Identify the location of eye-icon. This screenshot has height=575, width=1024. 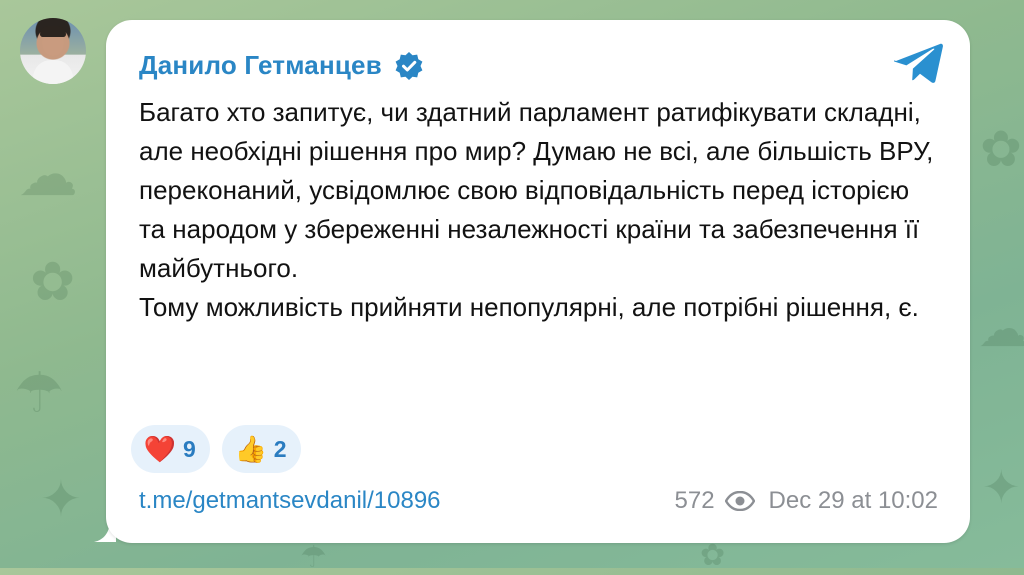
(739, 501).